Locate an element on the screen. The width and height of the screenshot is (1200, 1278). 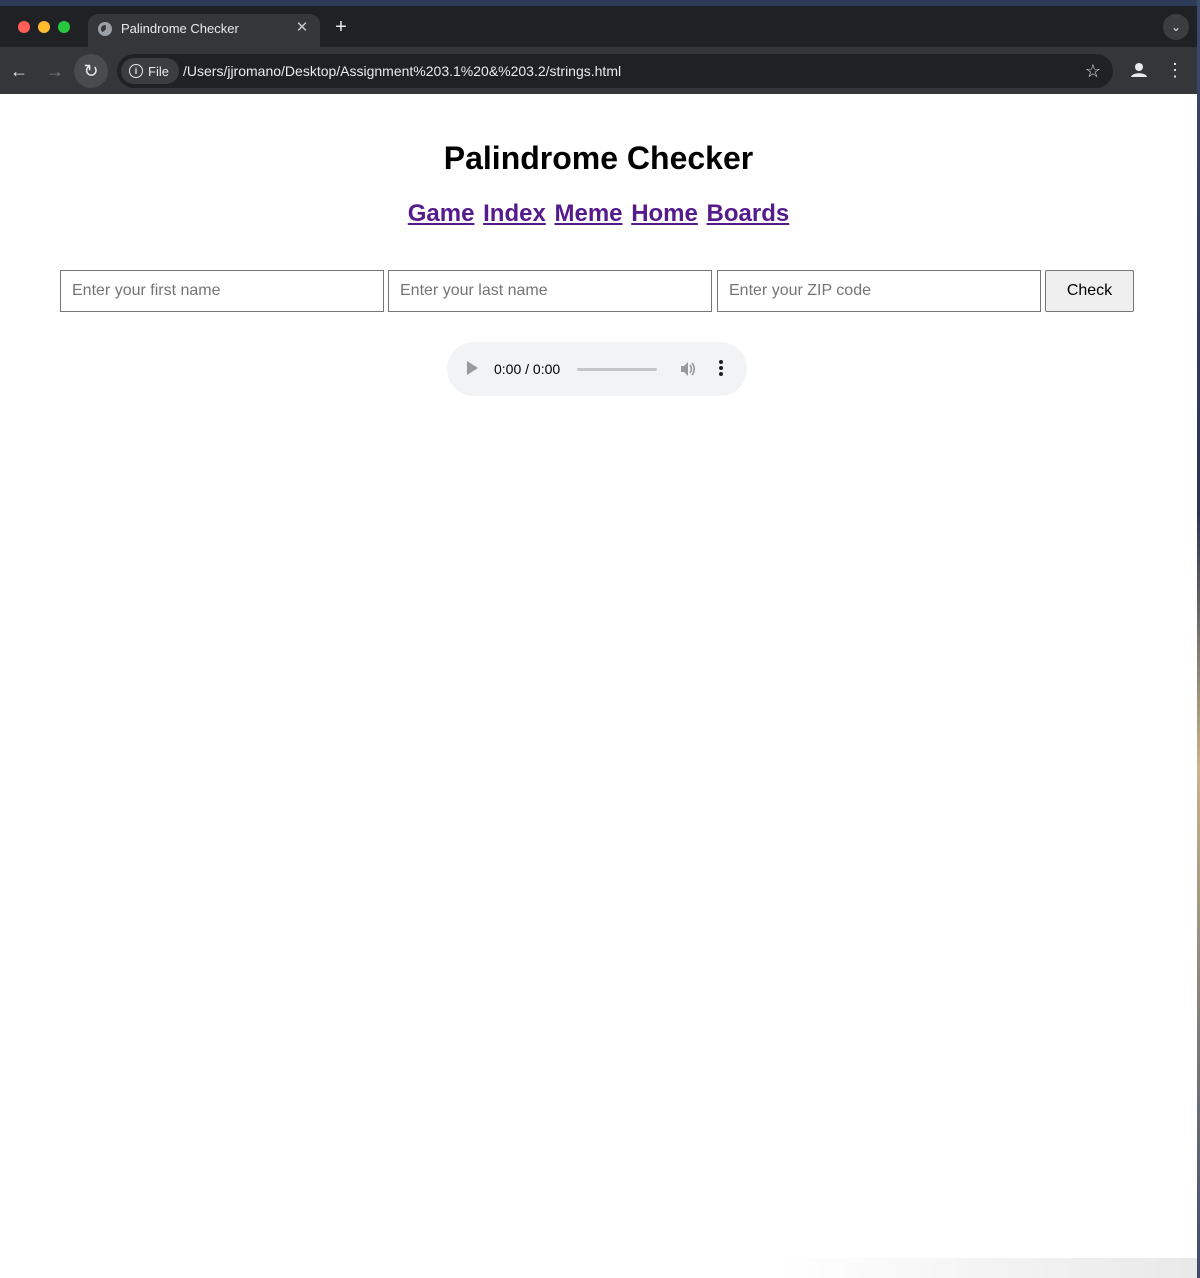
check-button: Check is located at coordinates (1089, 291).